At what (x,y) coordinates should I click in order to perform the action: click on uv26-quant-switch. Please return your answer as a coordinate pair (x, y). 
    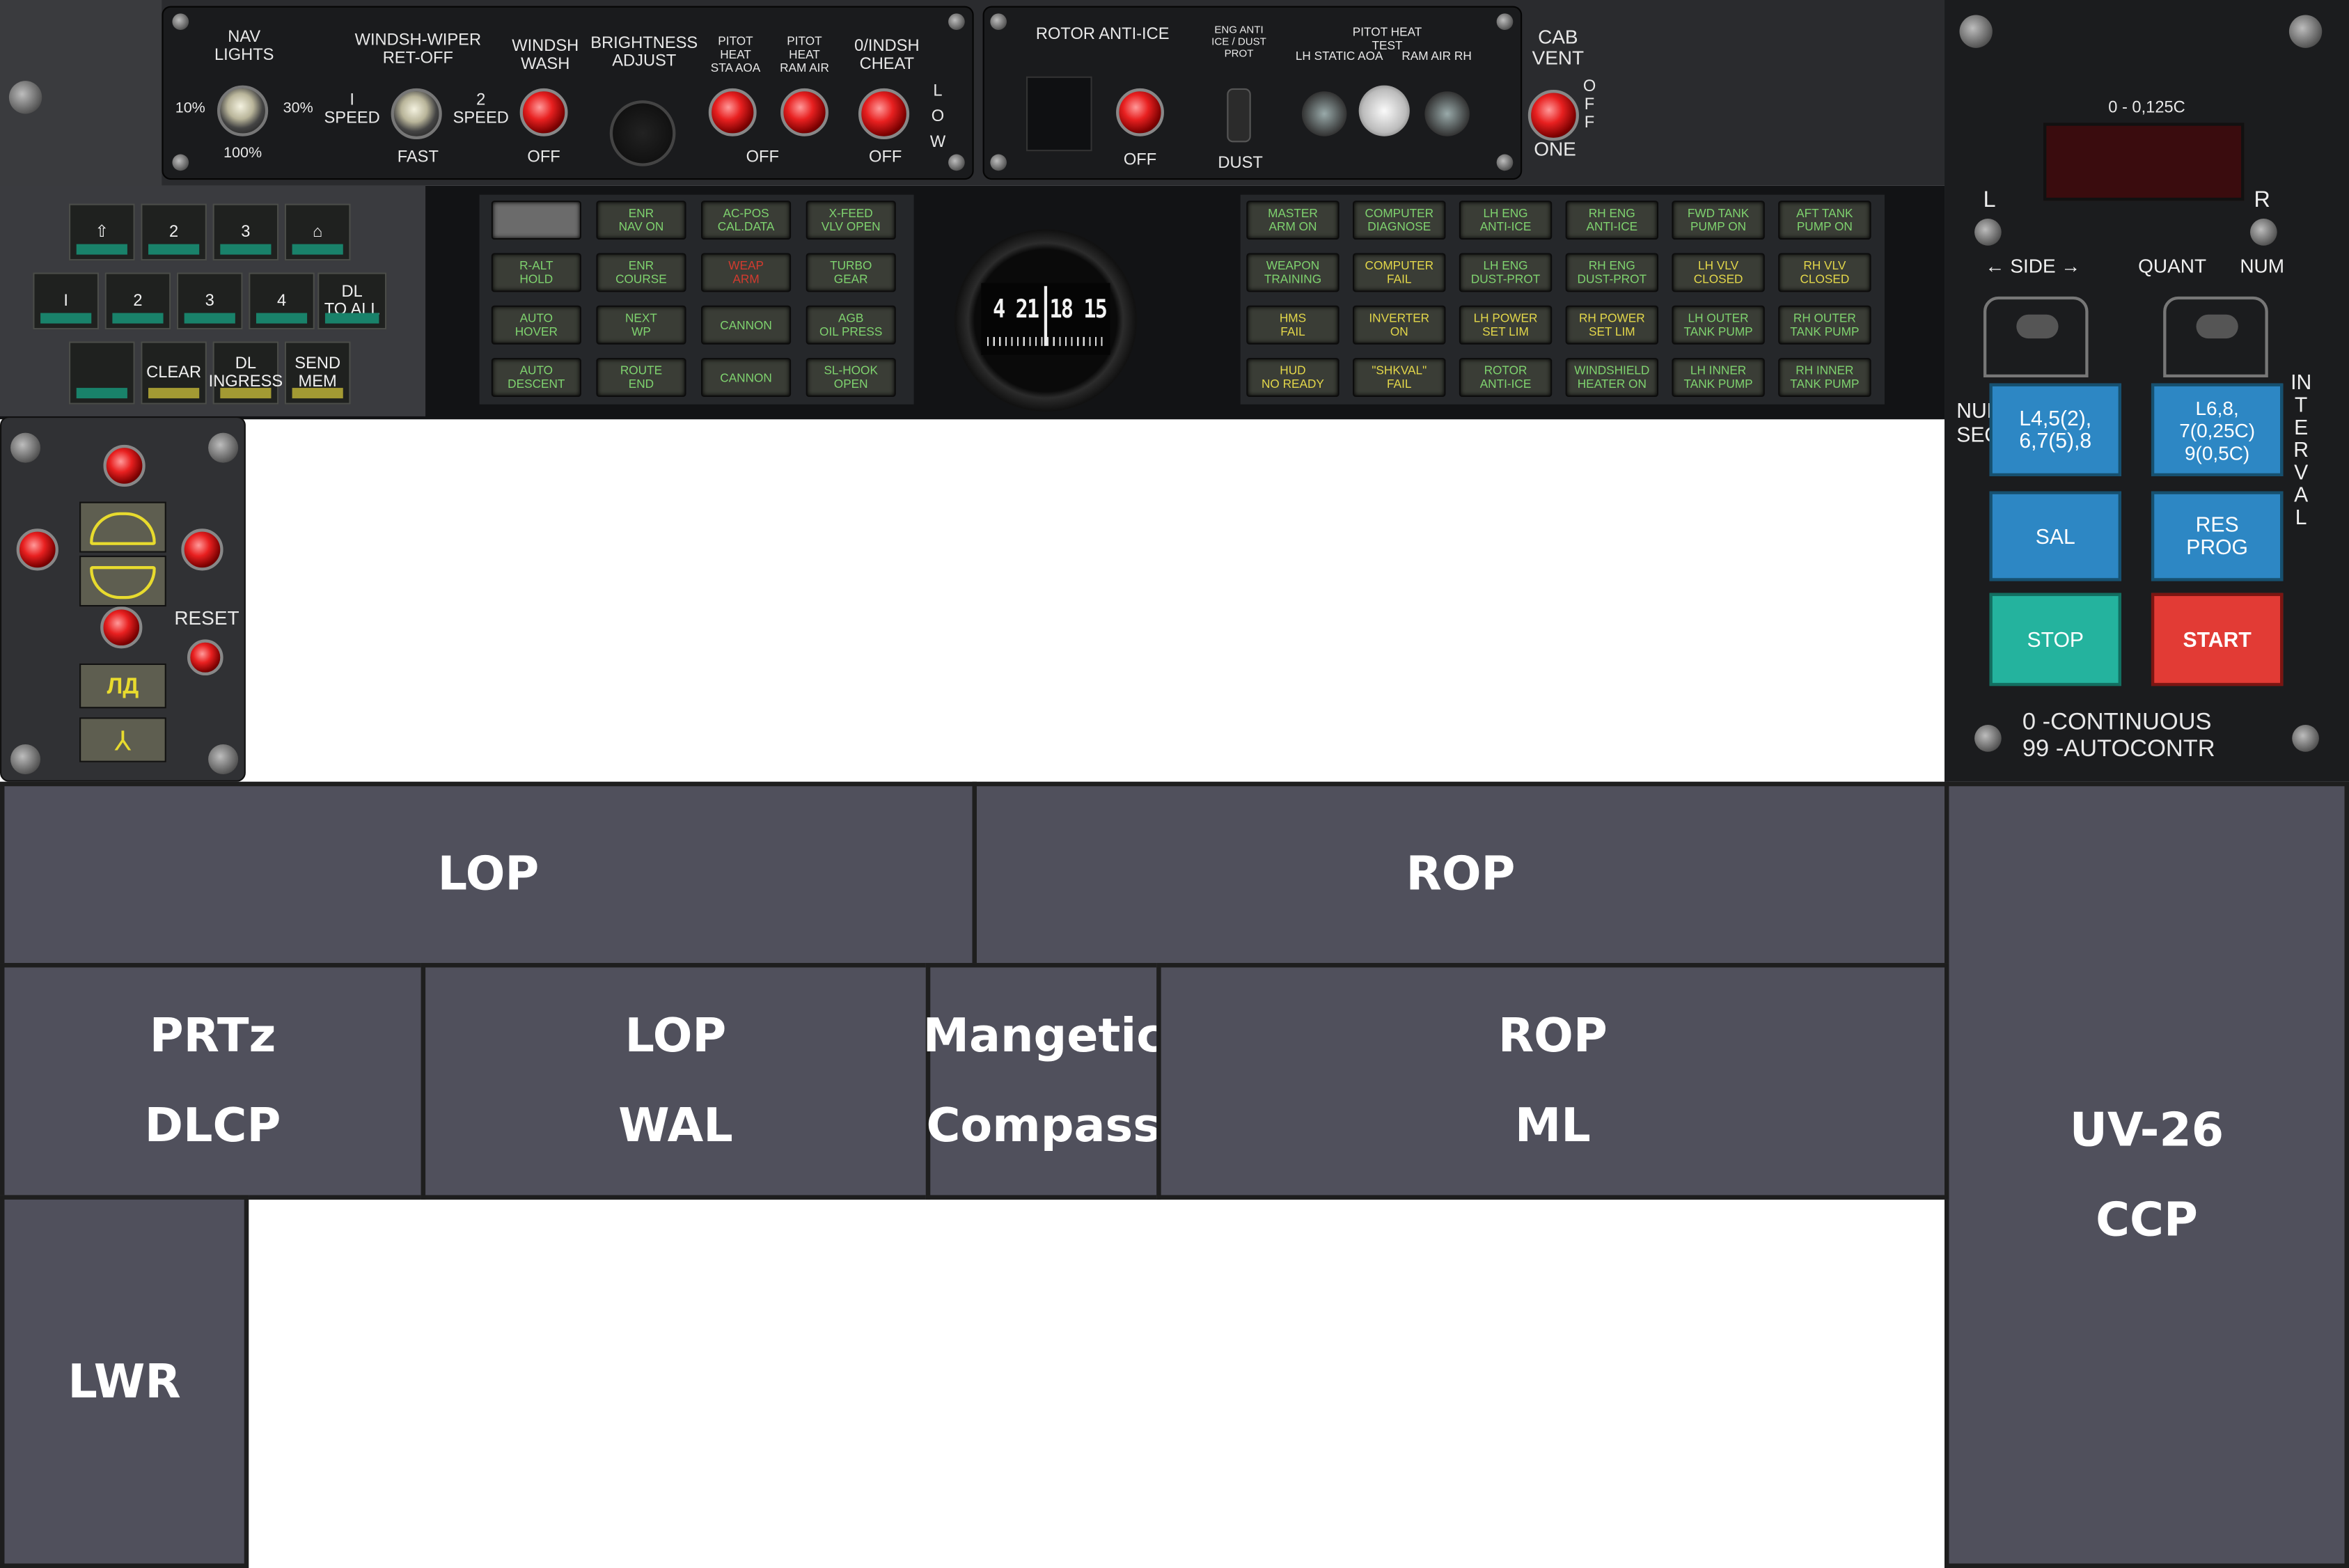
    Looking at the image, I should click on (2215, 337).